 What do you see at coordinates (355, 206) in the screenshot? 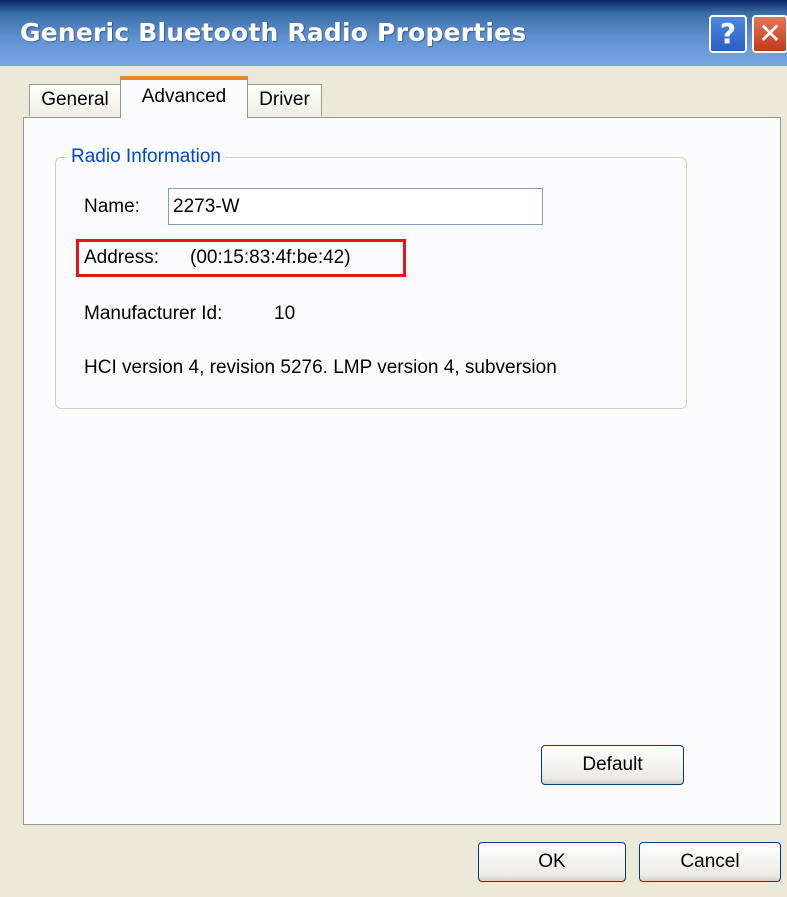
I see `name-field` at bounding box center [355, 206].